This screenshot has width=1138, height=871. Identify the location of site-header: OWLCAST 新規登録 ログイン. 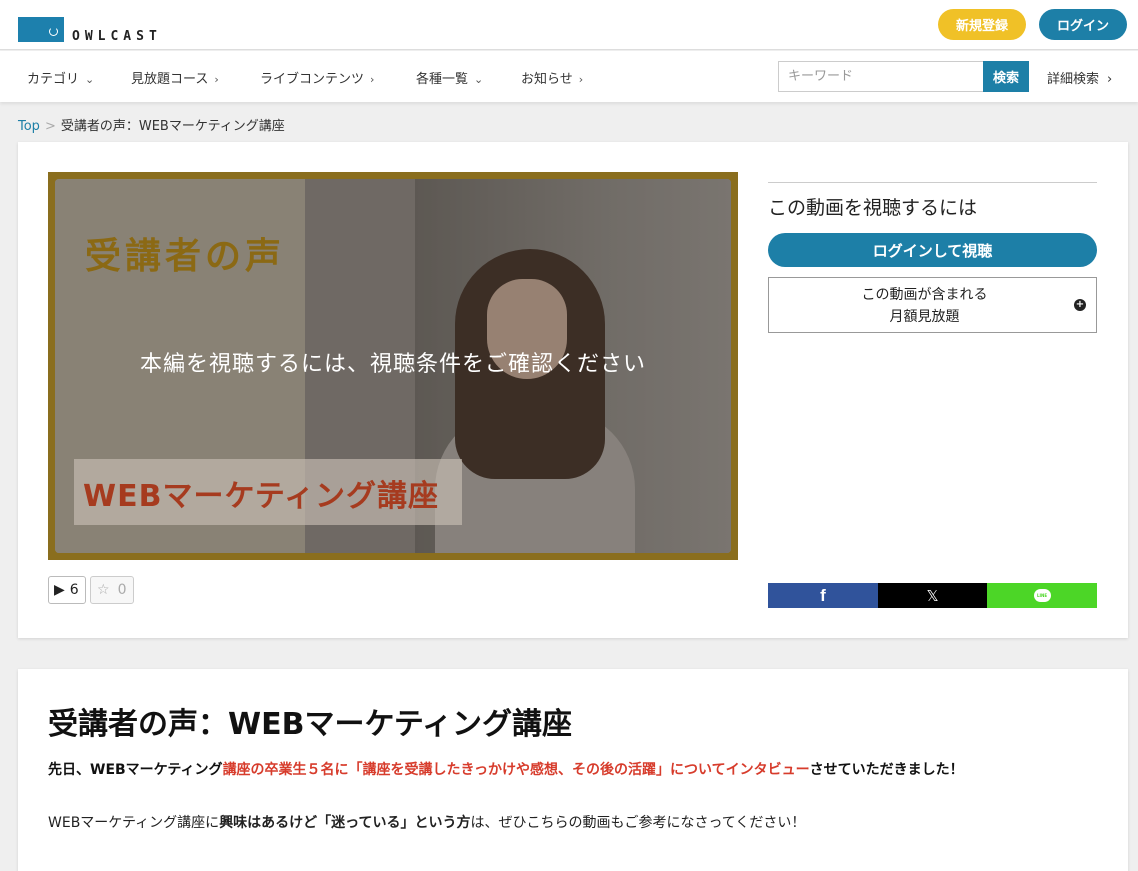
(569, 25).